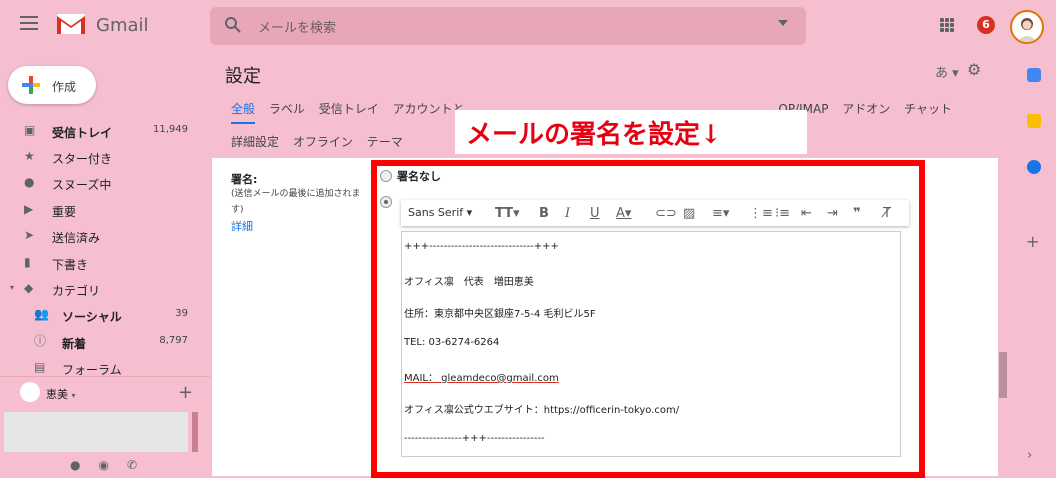  Describe the element at coordinates (832, 213) in the screenshot. I see `indent-more-icon: ⇥` at that location.